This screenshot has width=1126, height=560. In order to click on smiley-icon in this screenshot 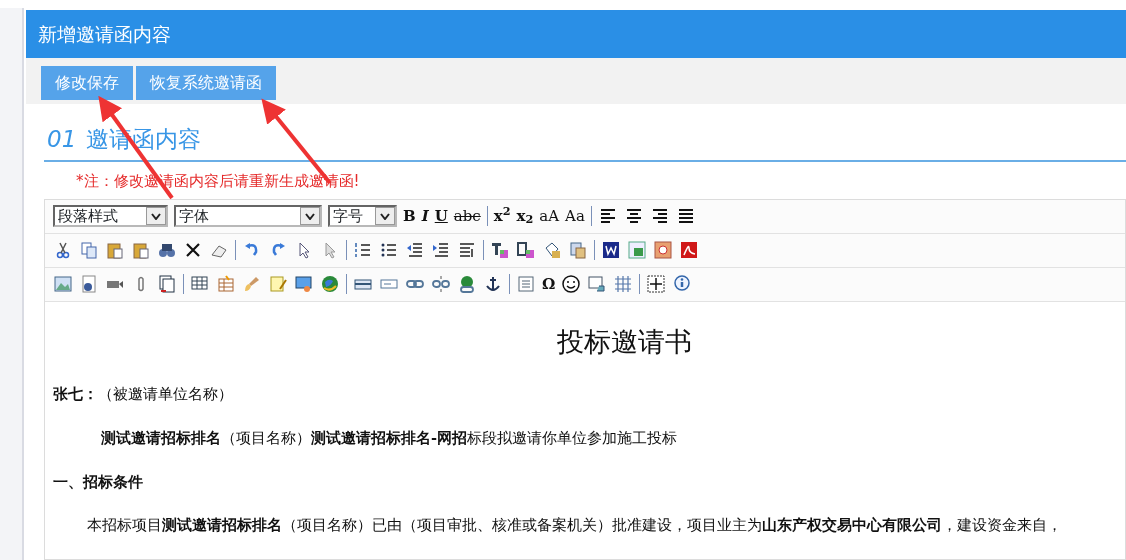, I will do `click(571, 284)`.